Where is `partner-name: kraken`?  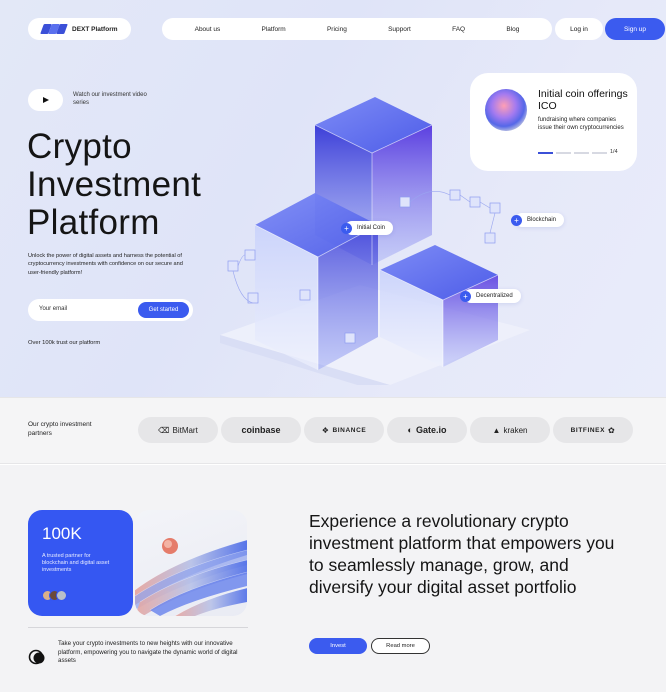
partner-name: kraken is located at coordinates (515, 430).